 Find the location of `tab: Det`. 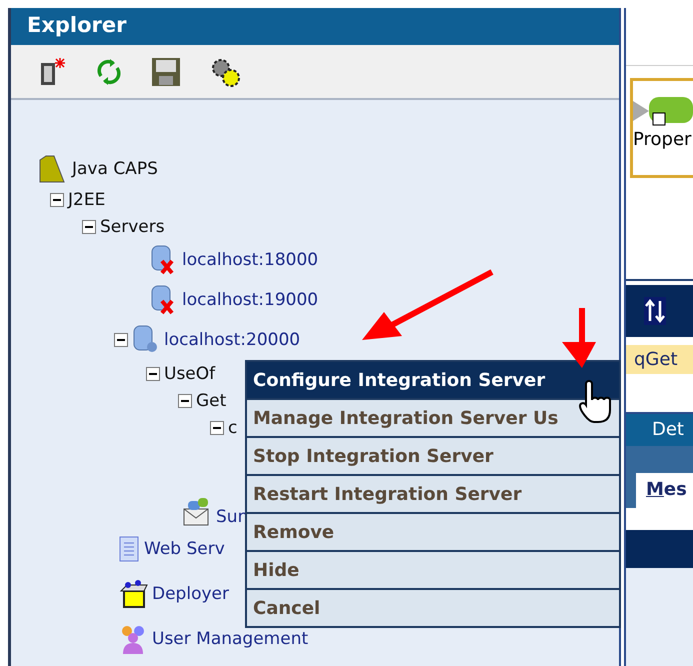

tab: Det is located at coordinates (659, 429).